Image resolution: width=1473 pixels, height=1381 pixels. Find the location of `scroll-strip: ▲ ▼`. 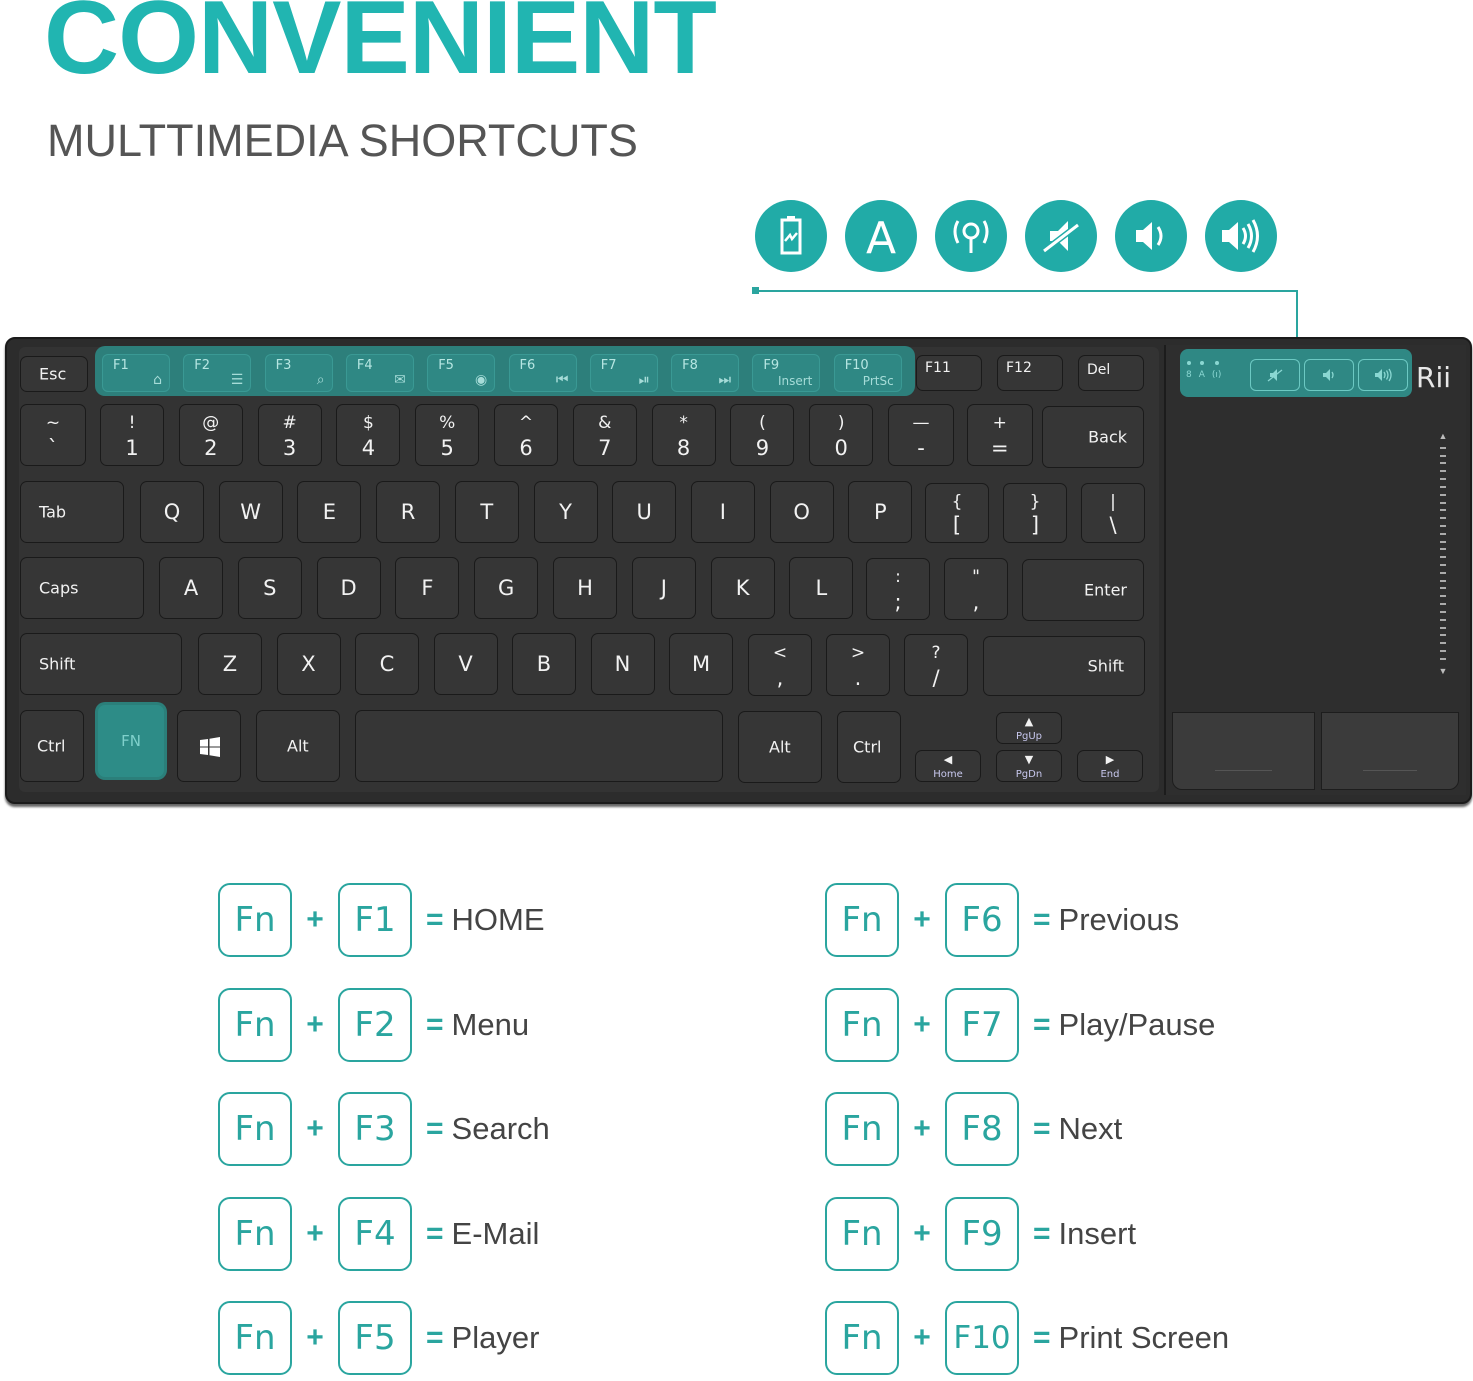

scroll-strip: ▲ ▼ is located at coordinates (1443, 553).